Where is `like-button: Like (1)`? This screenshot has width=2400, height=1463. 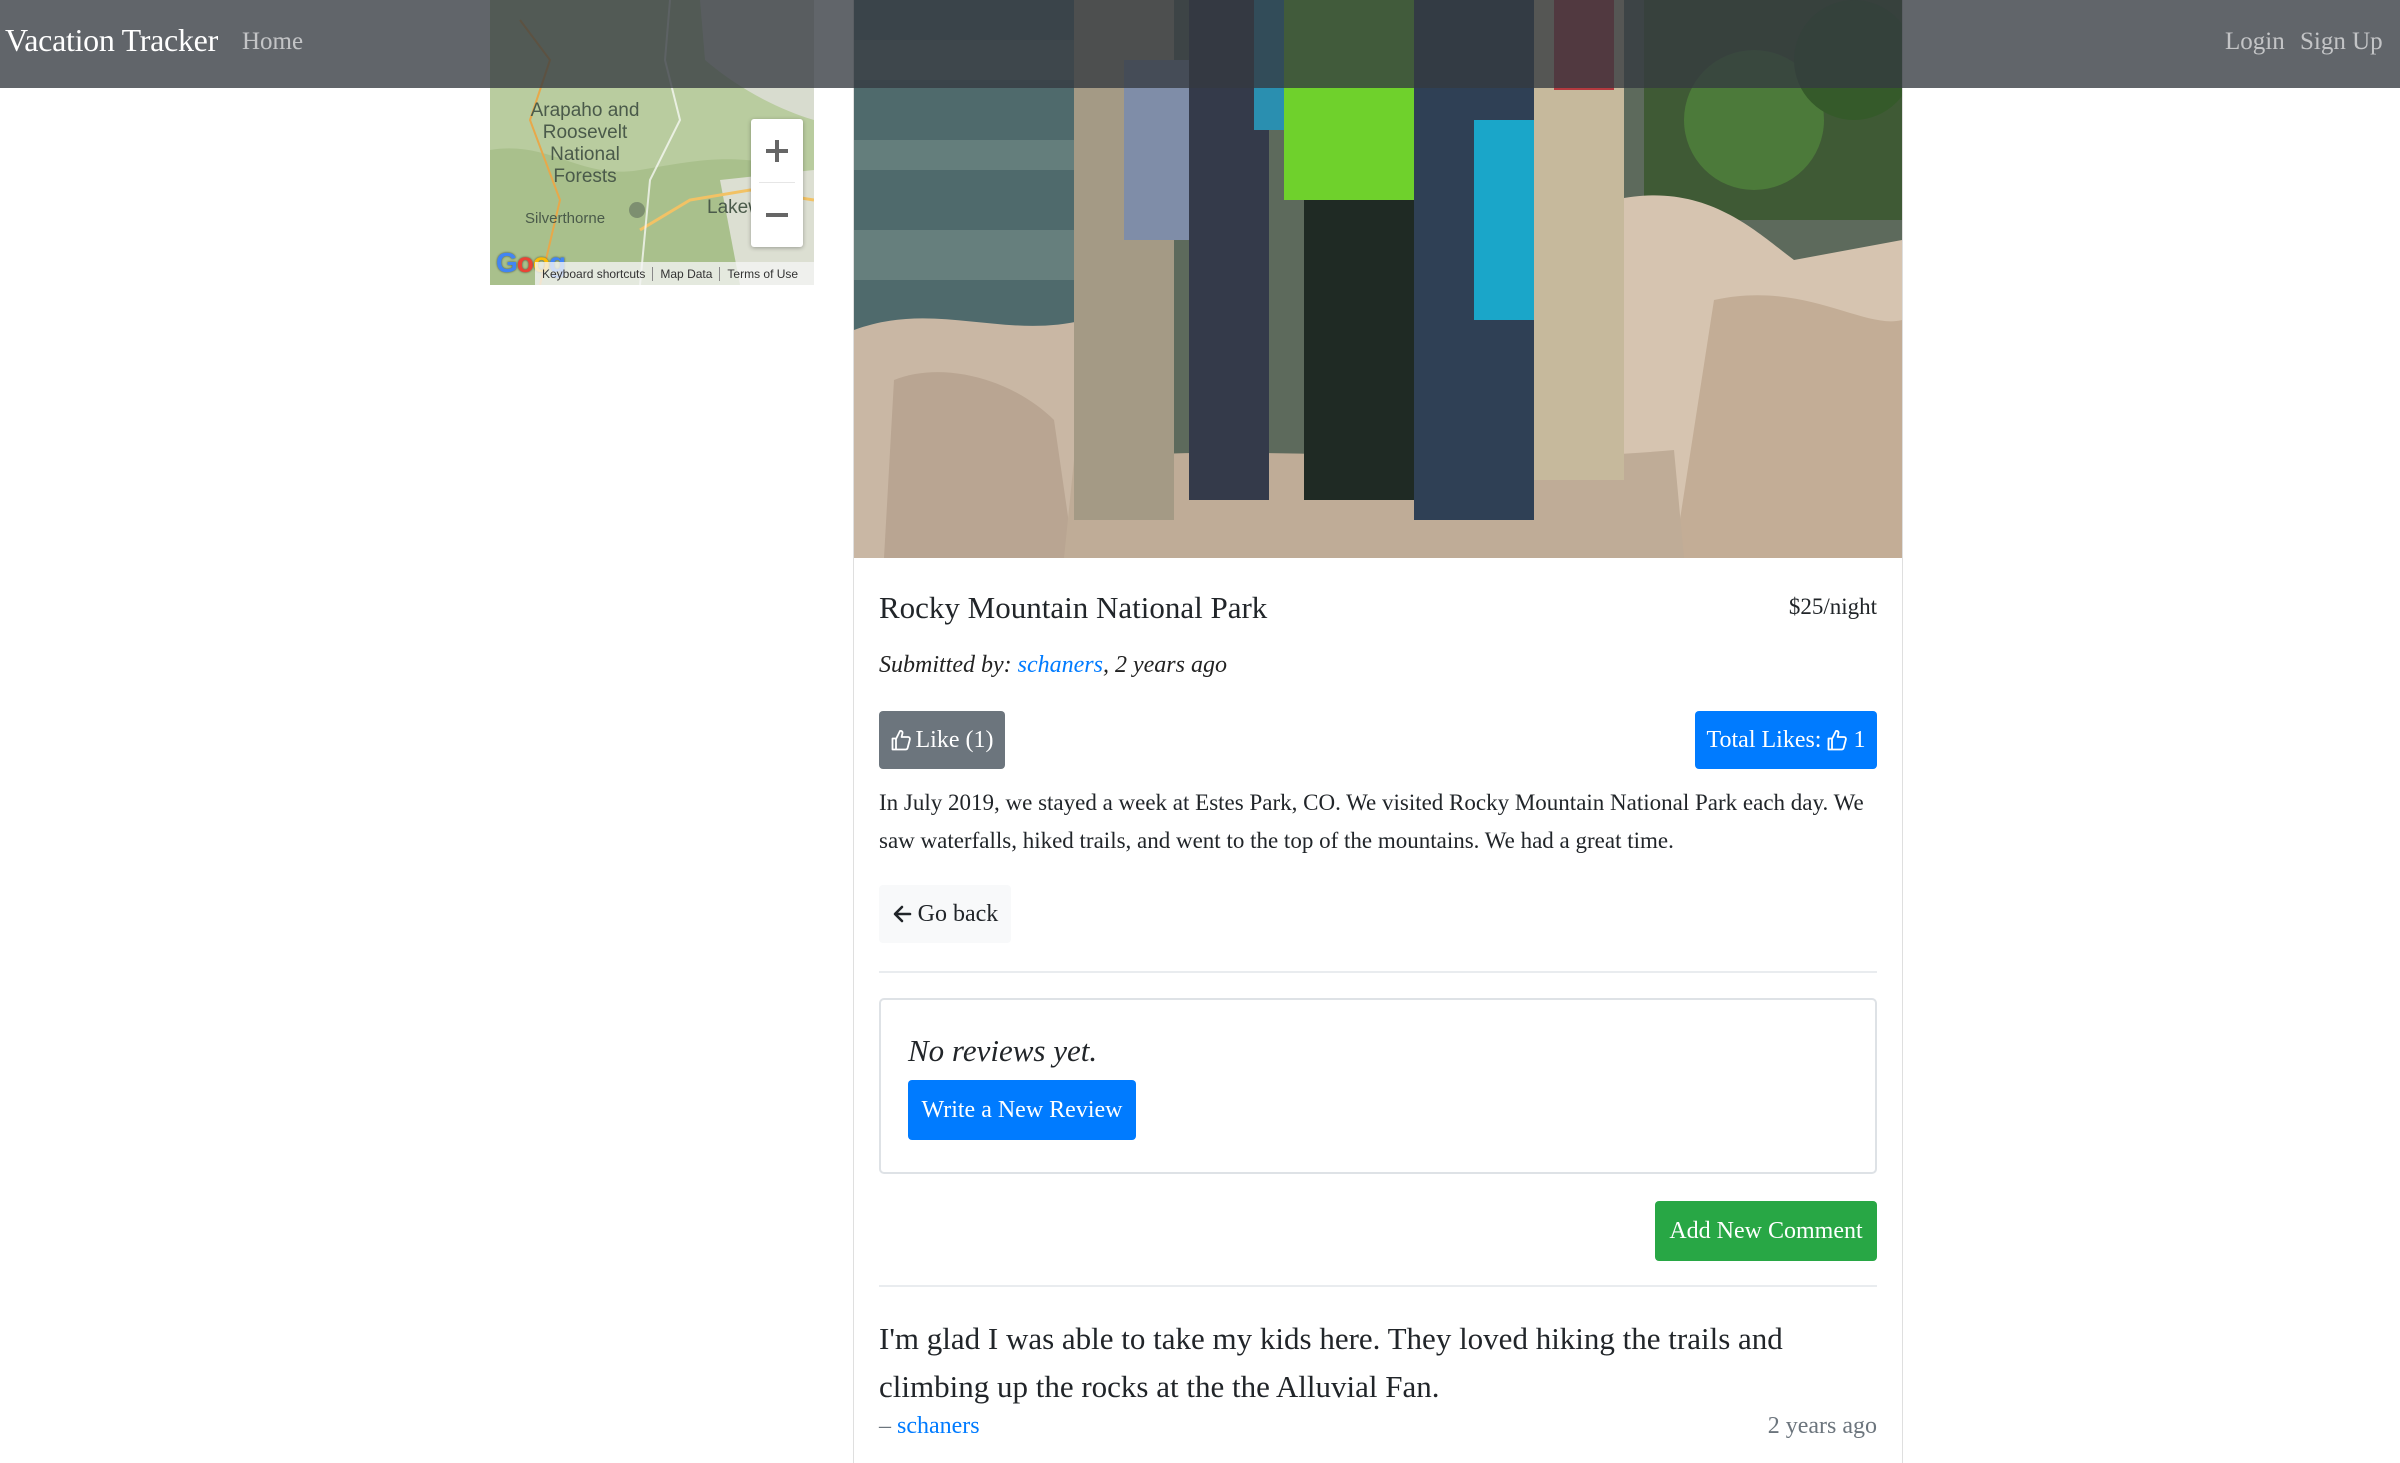
like-button: Like (1) is located at coordinates (942, 740).